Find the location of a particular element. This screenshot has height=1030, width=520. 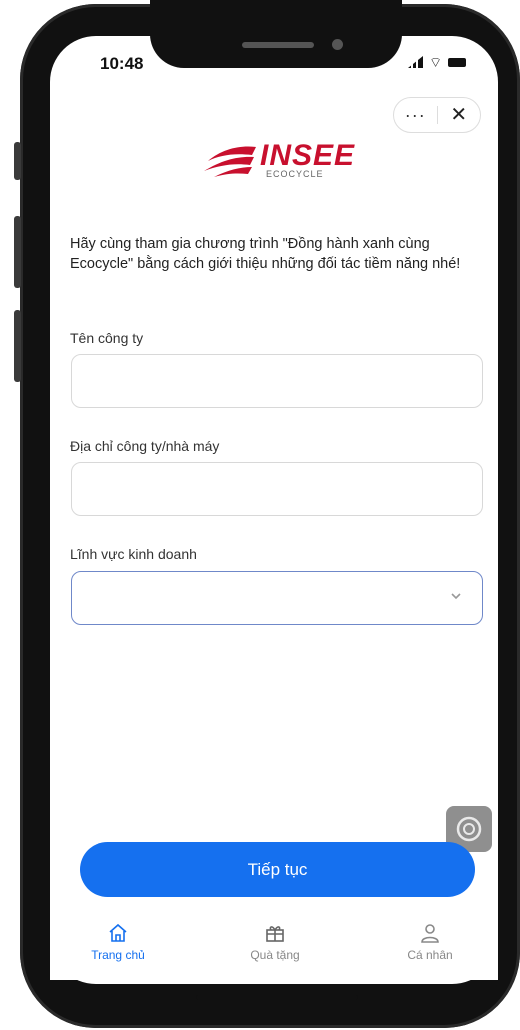

home-icon is located at coordinates (118, 932).